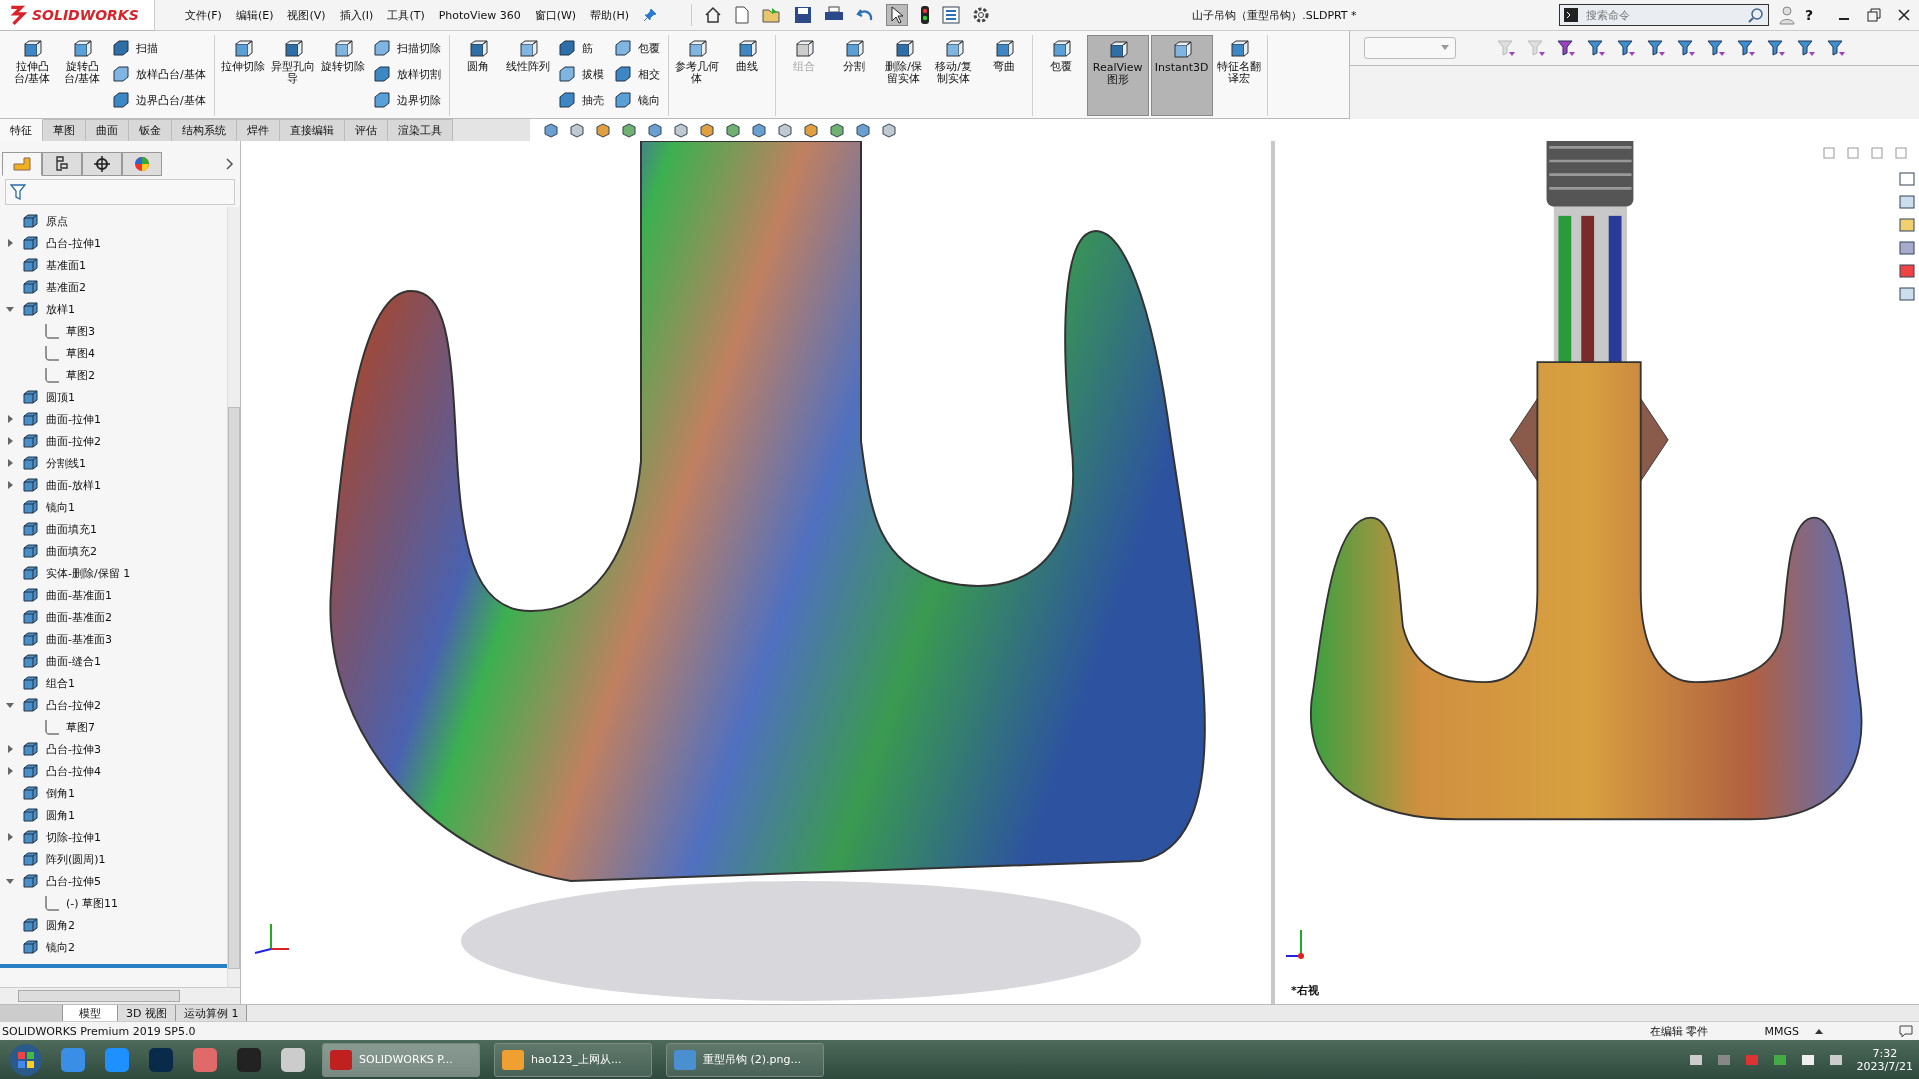 The height and width of the screenshot is (1079, 1919). What do you see at coordinates (981, 15) in the screenshot?
I see `settings-icon` at bounding box center [981, 15].